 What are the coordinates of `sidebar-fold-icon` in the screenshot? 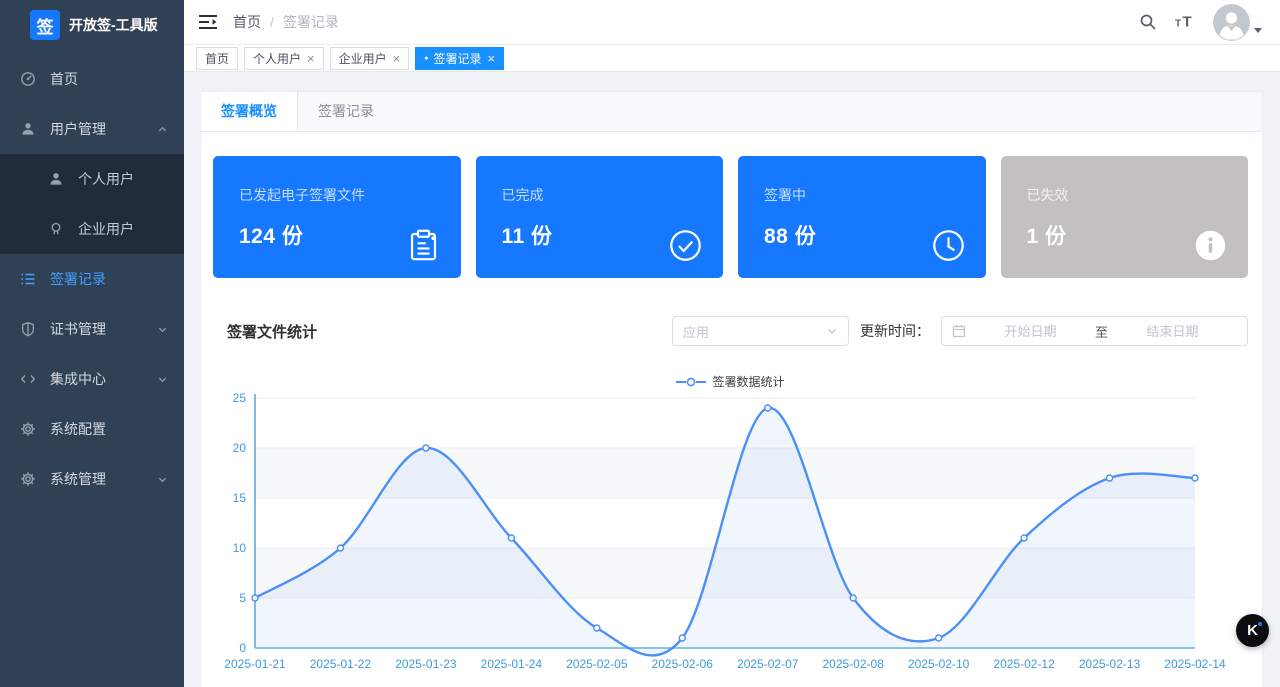 It's located at (208, 22).